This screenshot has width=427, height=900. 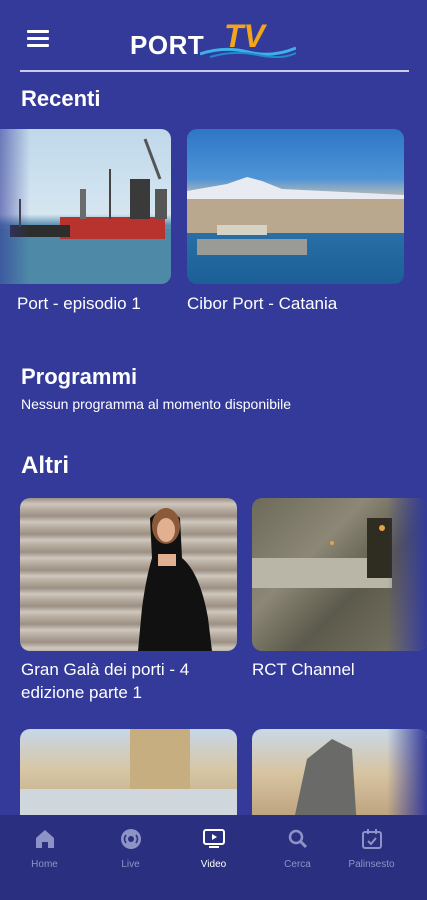 I want to click on nav-live: Live, so click(x=130, y=857).